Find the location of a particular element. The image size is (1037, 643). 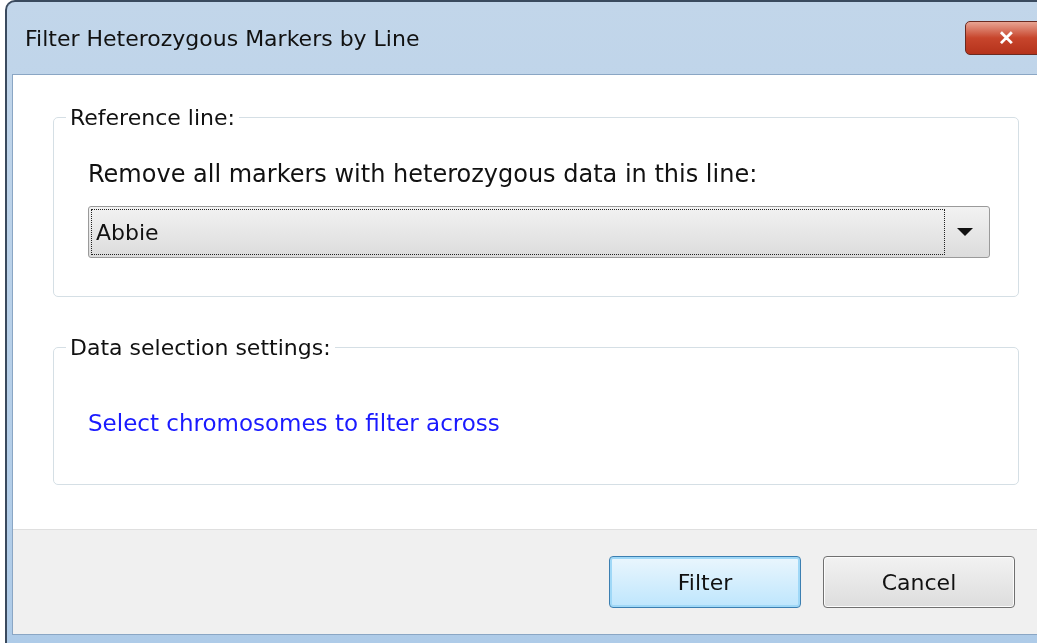

prompt-label: Remove all markers with heterozygous data in this line: is located at coordinates (423, 174).